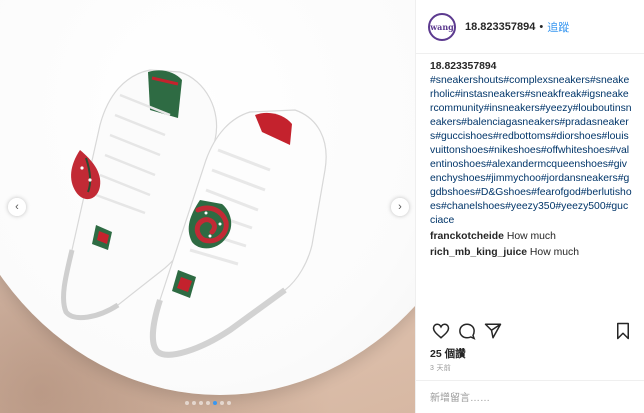 This screenshot has width=644, height=413. Describe the element at coordinates (214, 403) in the screenshot. I see `carousel-dot-active` at that location.